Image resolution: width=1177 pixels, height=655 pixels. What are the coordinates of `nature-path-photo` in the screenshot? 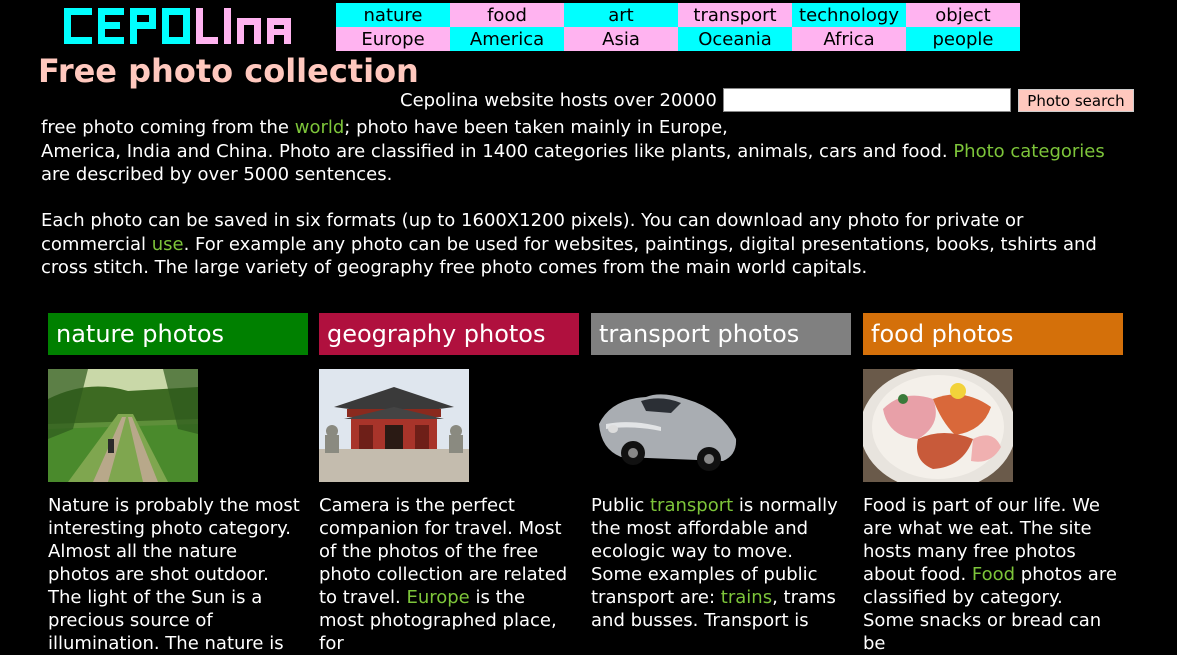 It's located at (123, 425).